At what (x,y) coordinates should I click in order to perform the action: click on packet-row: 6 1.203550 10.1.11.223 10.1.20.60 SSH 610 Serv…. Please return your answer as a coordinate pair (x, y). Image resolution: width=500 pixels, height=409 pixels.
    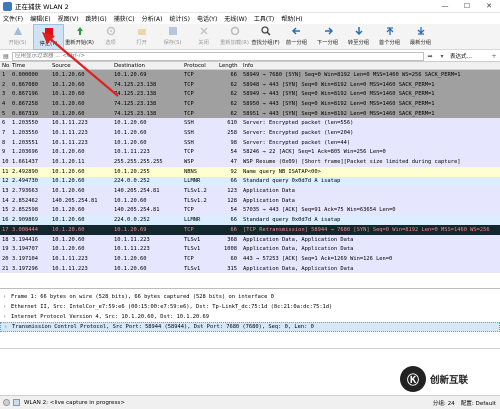
    Looking at the image, I should click on (250, 123).